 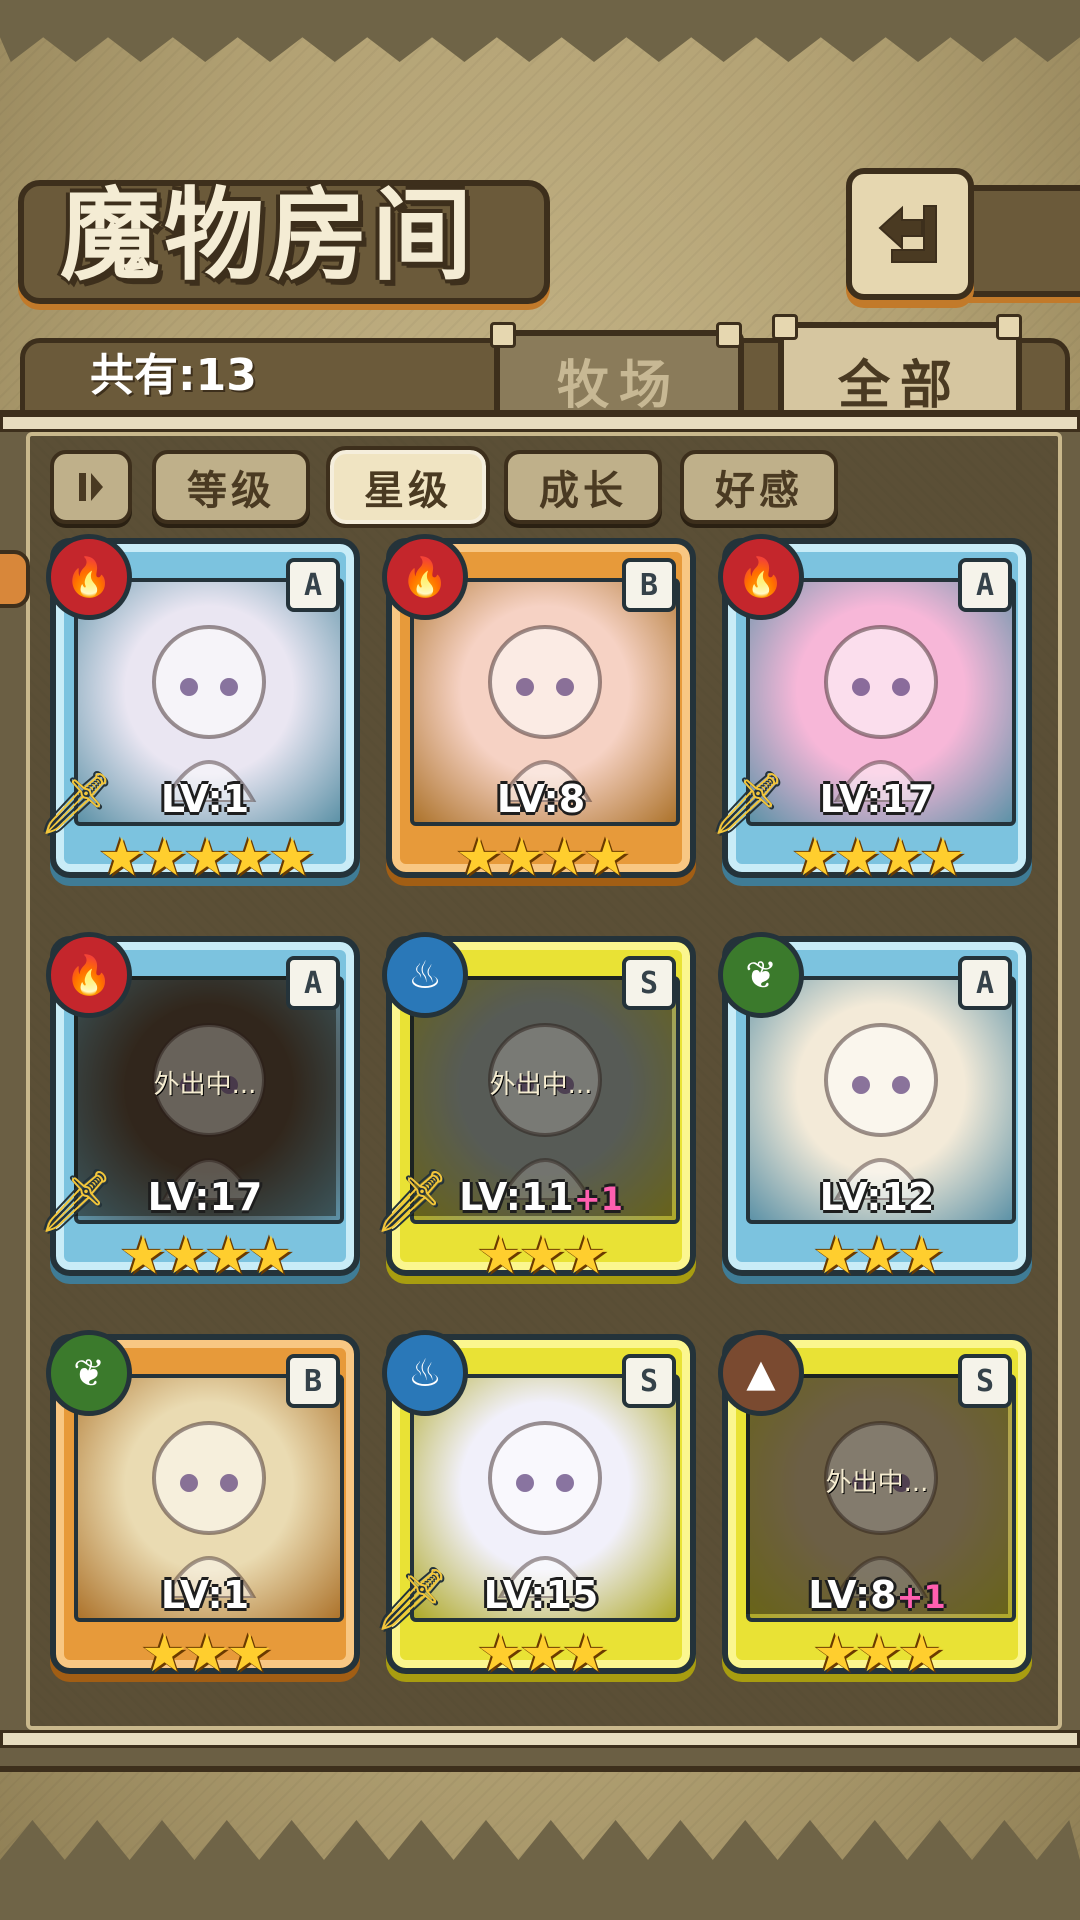 I want to click on tab-all-label: 全部, so click(x=899, y=385).